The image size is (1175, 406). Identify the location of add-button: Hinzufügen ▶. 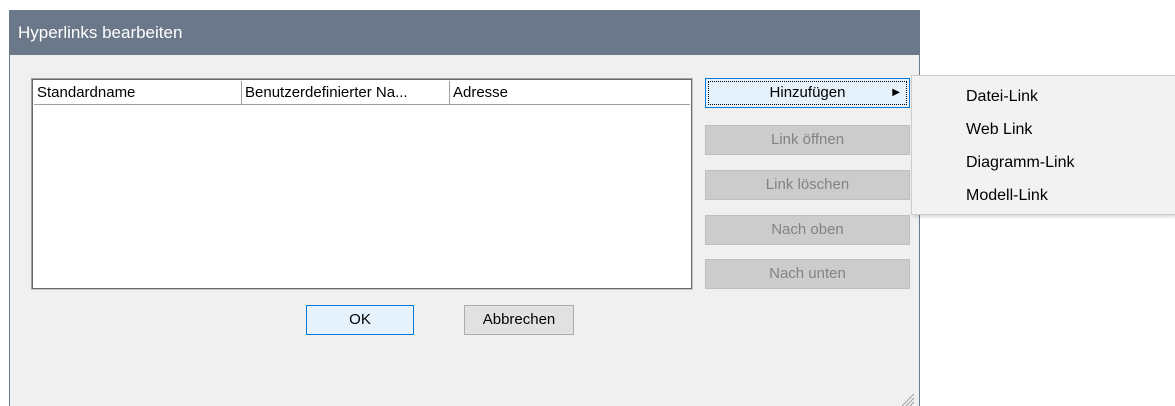
(807, 93).